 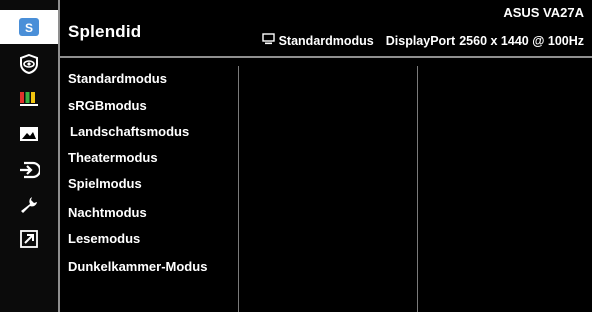 What do you see at coordinates (105, 31) in the screenshot?
I see `page-title: Splendid` at bounding box center [105, 31].